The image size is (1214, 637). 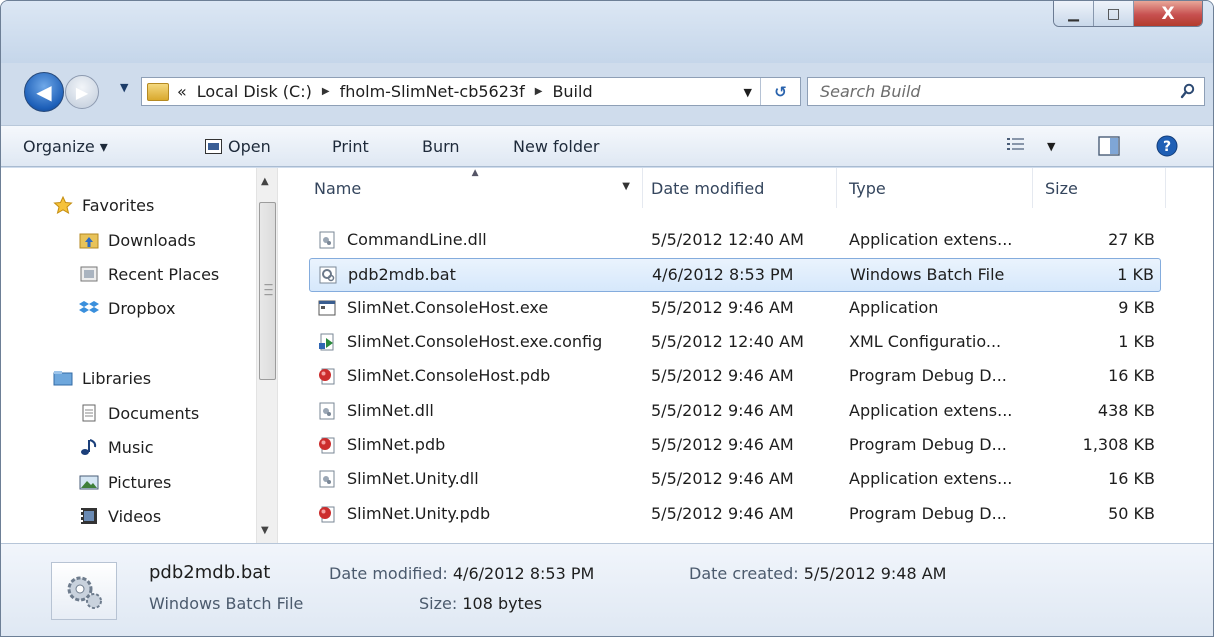 I want to click on nav-videos: Videos, so click(x=120, y=516).